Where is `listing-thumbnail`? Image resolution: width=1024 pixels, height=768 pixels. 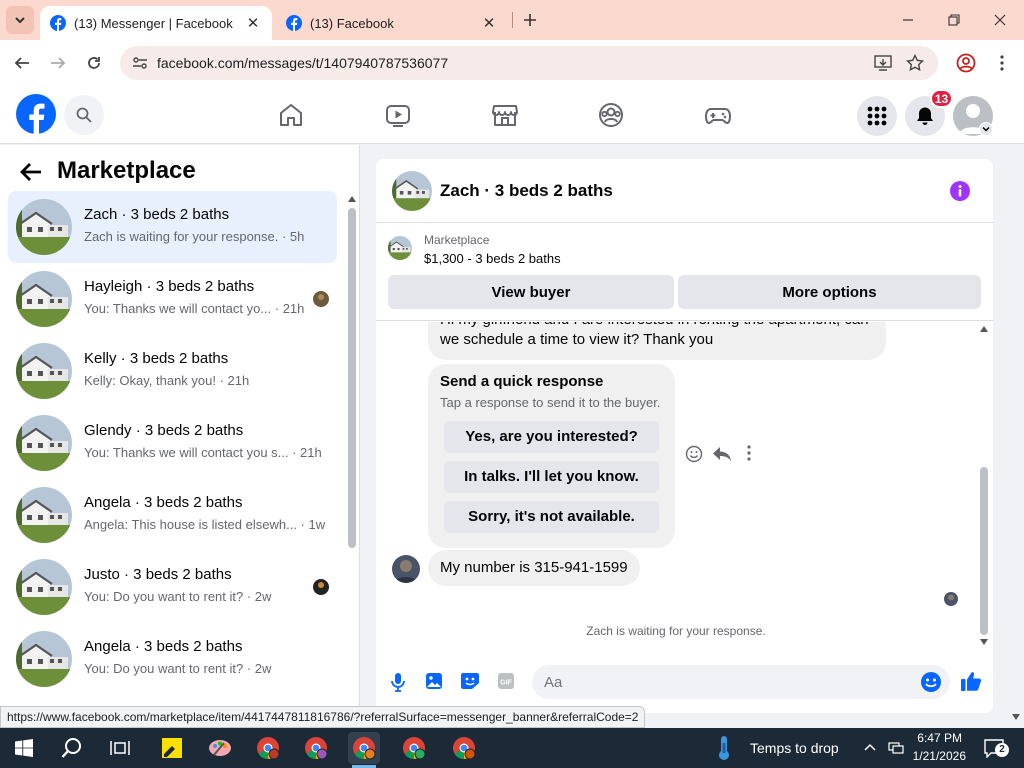 listing-thumbnail is located at coordinates (400, 248).